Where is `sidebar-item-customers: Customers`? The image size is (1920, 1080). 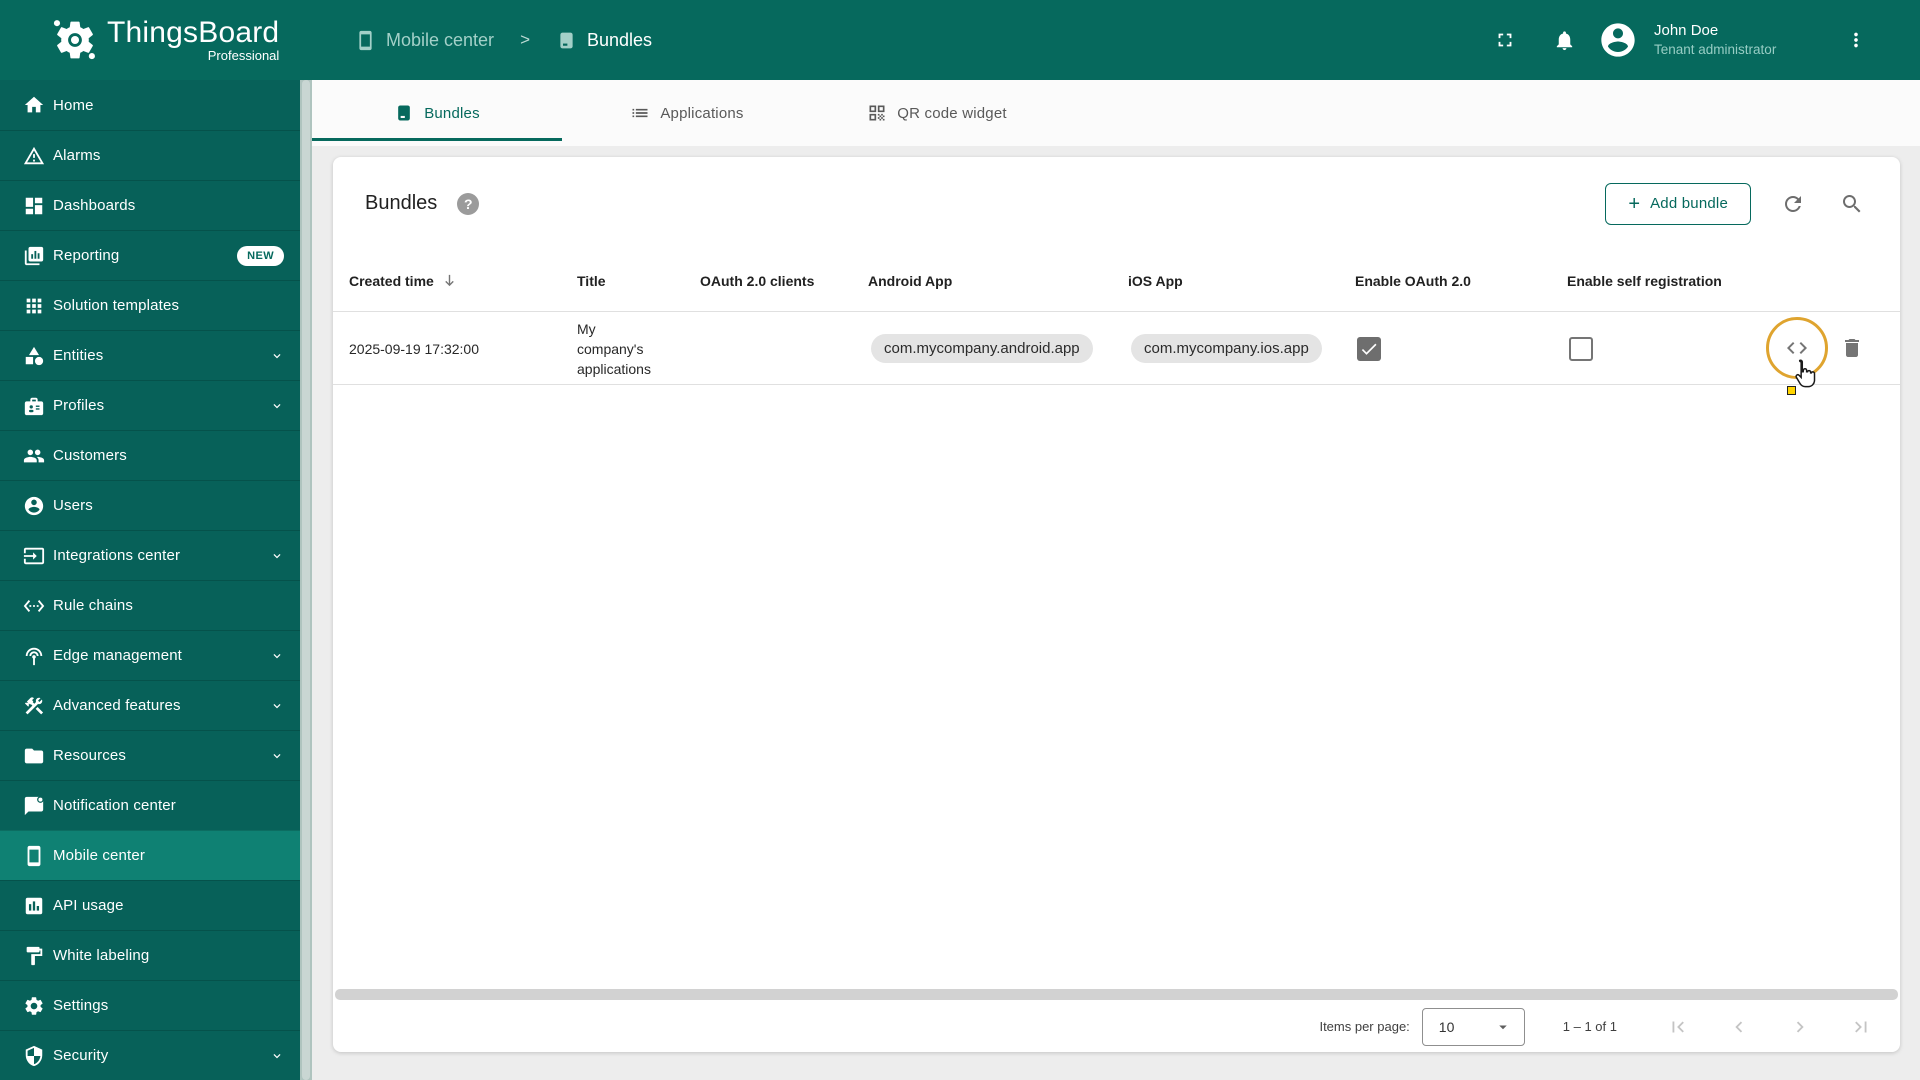 sidebar-item-customers: Customers is located at coordinates (150, 455).